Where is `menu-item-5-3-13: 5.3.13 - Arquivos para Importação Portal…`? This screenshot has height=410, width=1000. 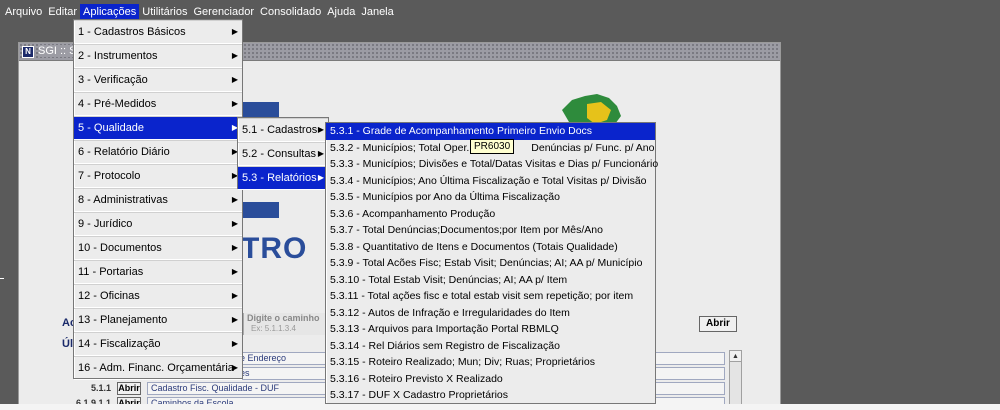 menu-item-5-3-13: 5.3.13 - Arquivos para Importação Portal… is located at coordinates (490, 329).